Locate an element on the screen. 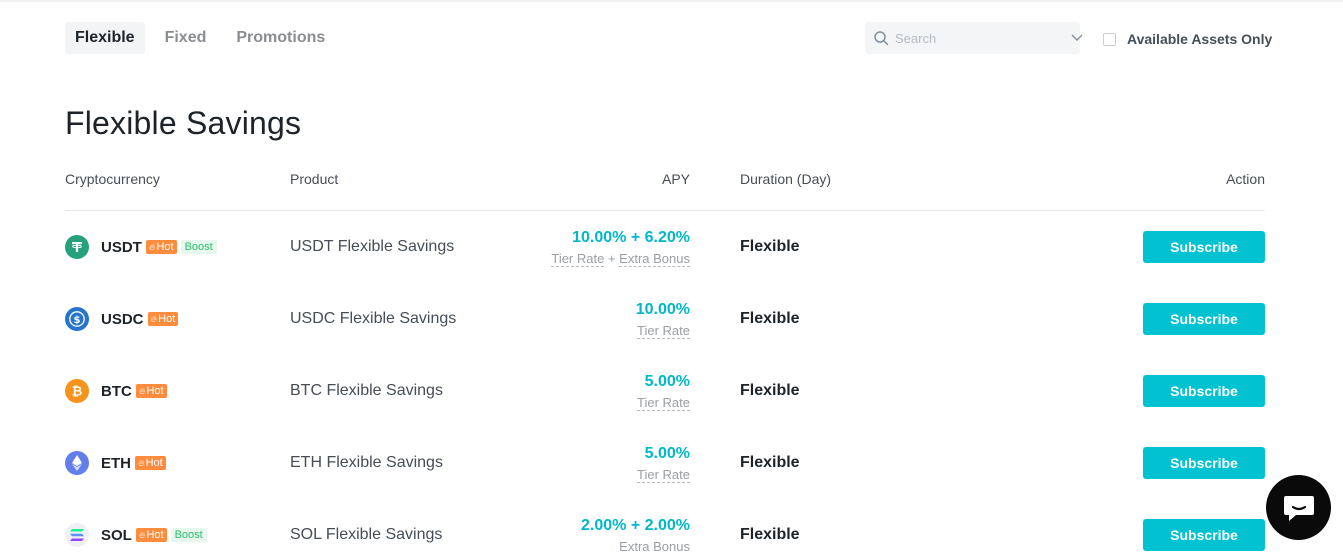  apy-value: 2.00% + 2.00% is located at coordinates (635, 525).